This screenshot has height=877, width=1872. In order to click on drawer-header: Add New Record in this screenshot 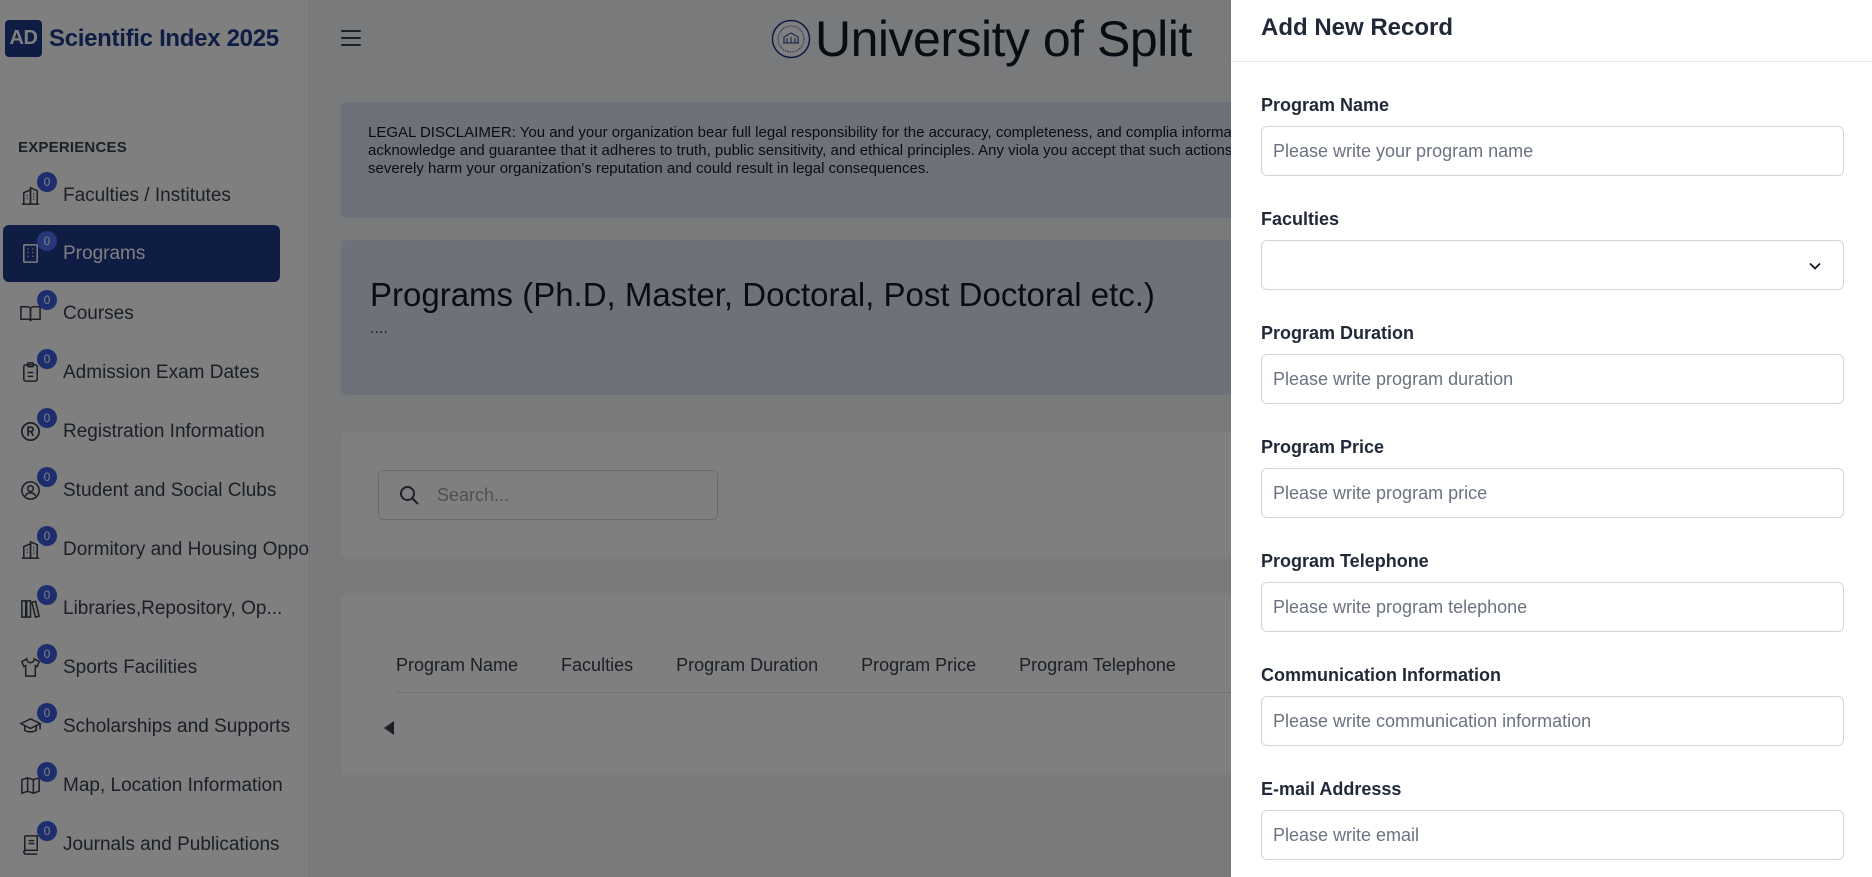, I will do `click(1551, 31)`.